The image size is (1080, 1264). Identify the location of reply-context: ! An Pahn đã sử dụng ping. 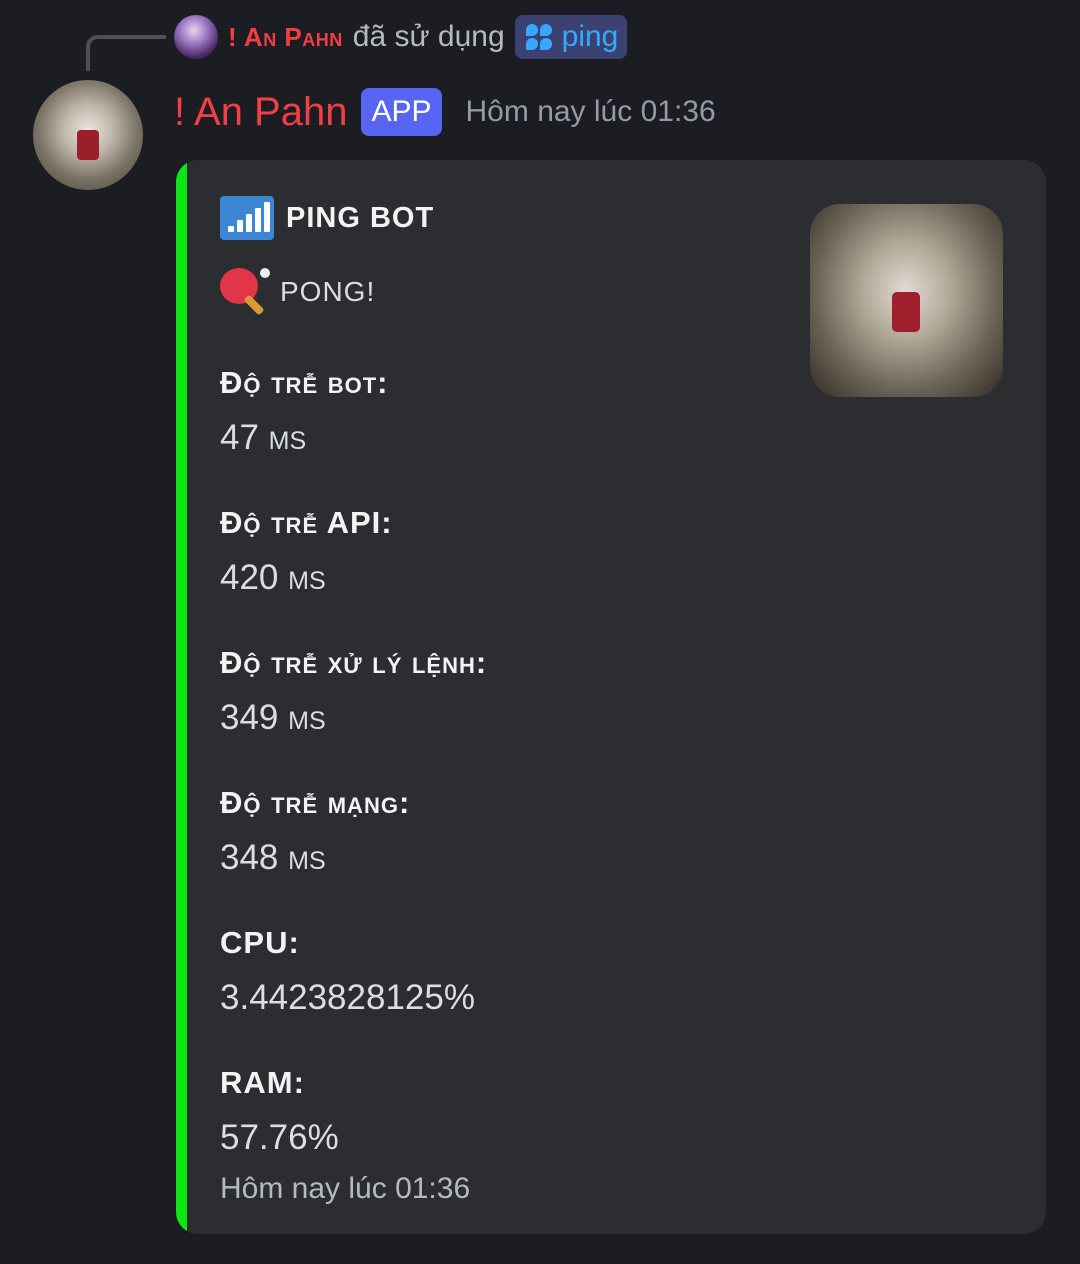
(401, 37).